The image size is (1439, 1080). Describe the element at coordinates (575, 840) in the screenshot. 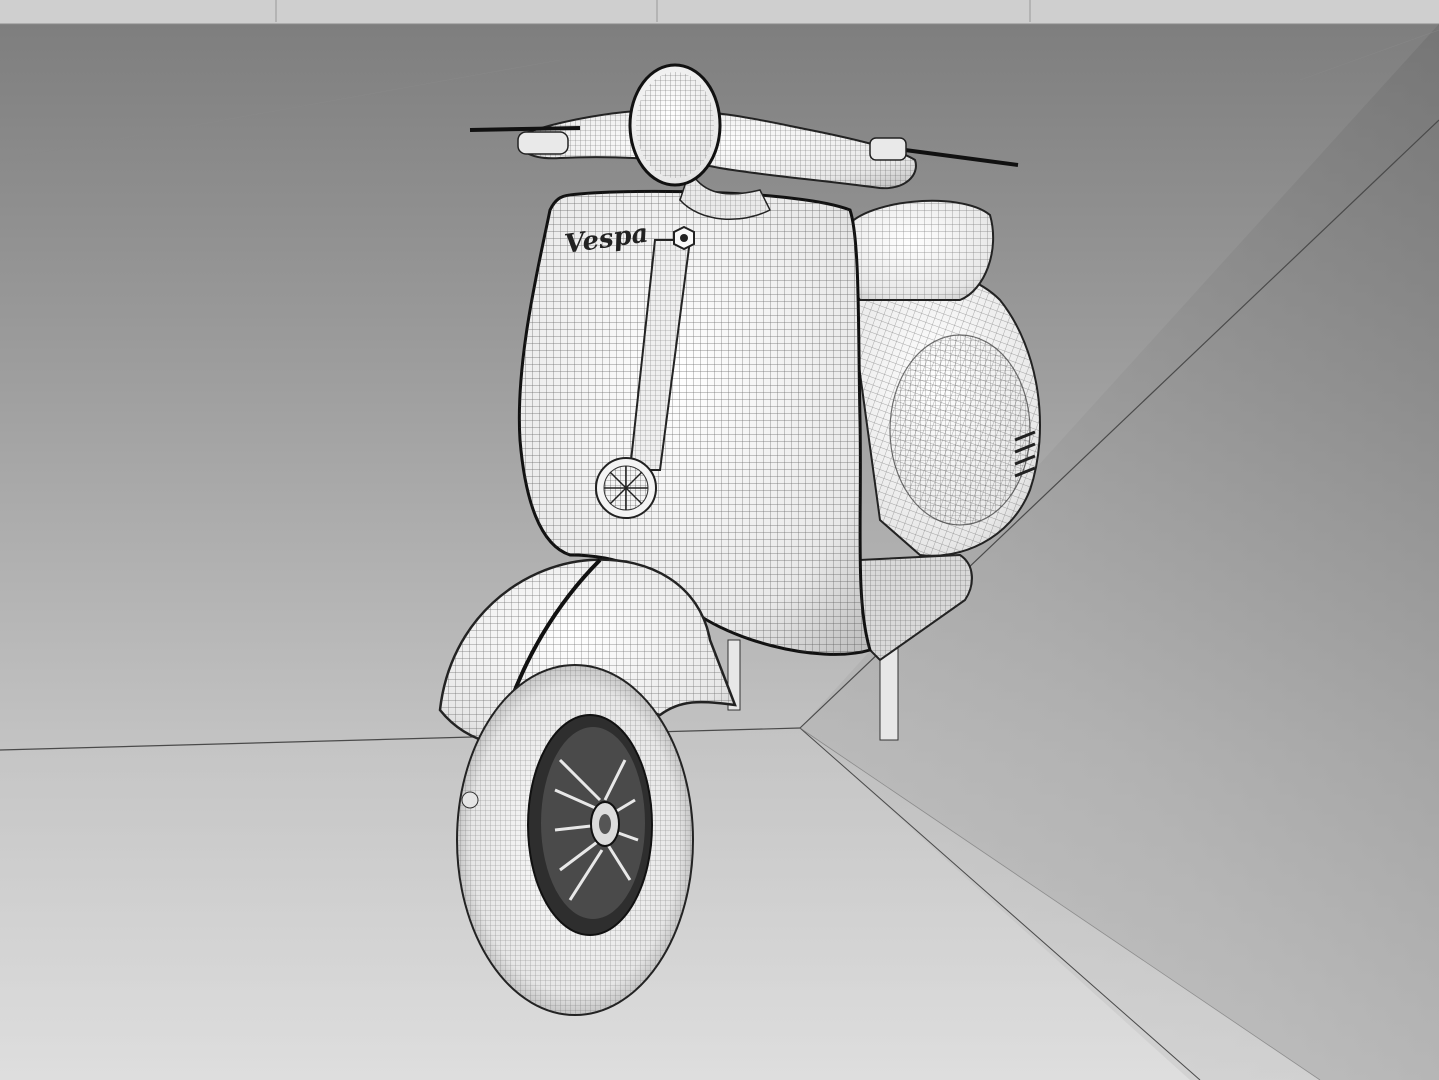

I see `front-wheel` at that location.